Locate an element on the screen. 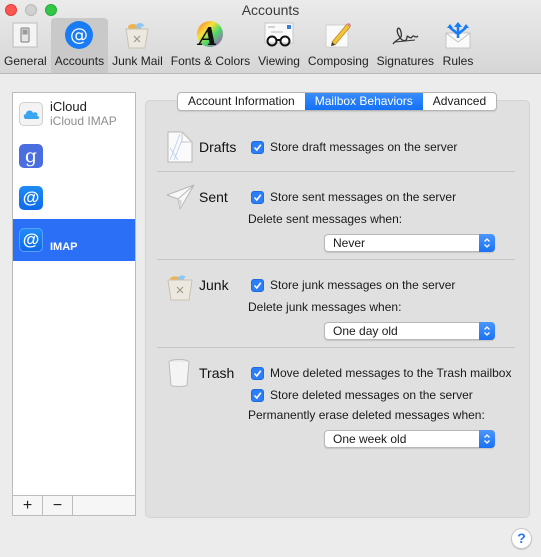 The image size is (541, 557). checkbox-label: Store deleted messages on the server is located at coordinates (371, 395).